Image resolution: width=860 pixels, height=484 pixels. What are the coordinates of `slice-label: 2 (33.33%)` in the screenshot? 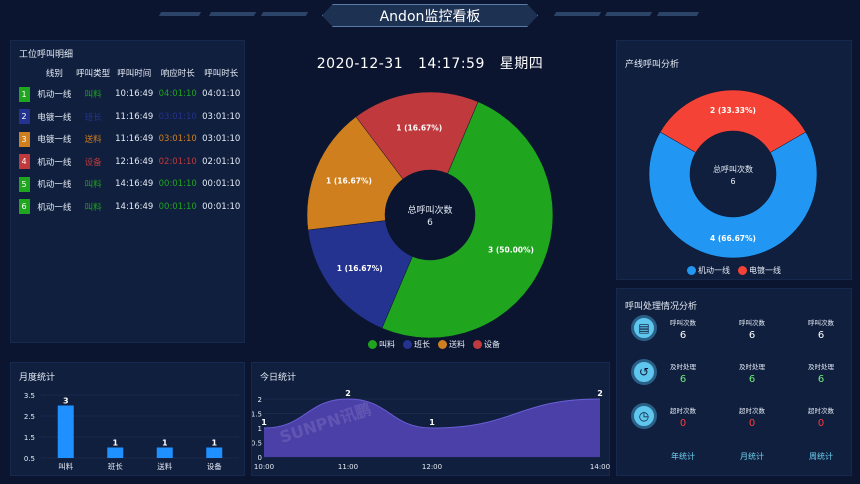 It's located at (733, 110).